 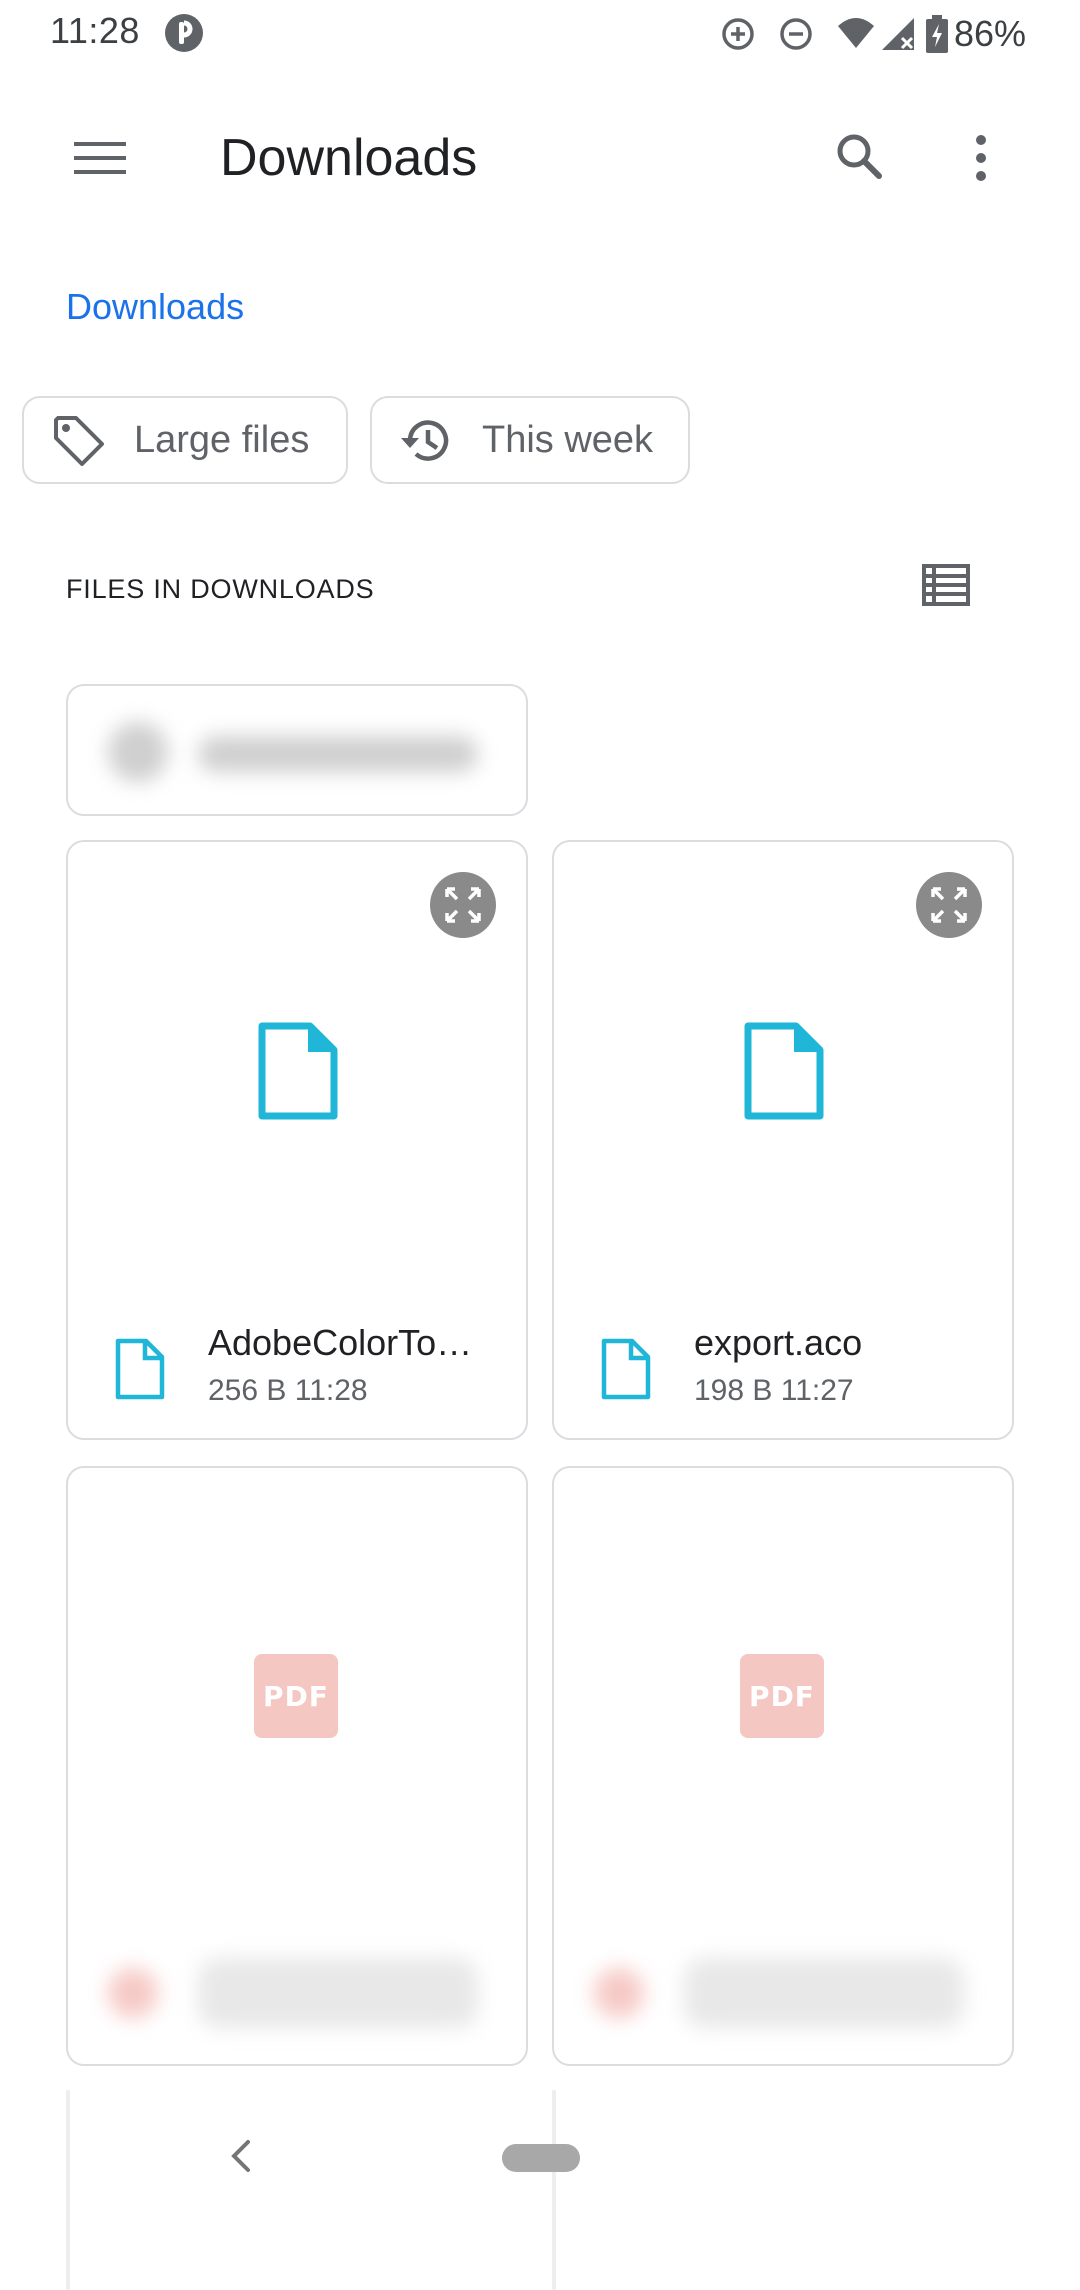 I want to click on label-tag-icon, so click(x=79, y=441).